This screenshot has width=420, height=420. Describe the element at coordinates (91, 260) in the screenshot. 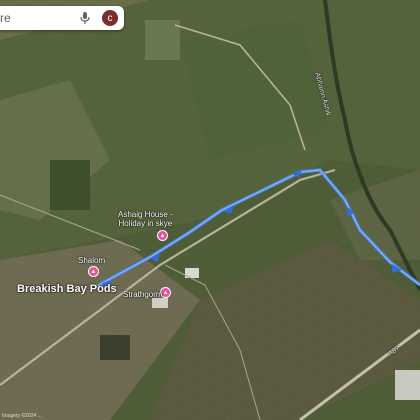

I see `poi-label-shalom: Shalom` at that location.